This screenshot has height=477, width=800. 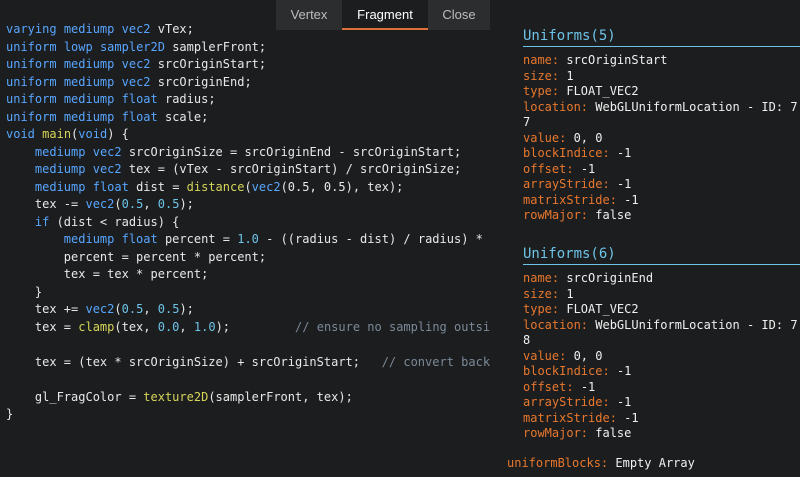 I want to click on uniform-header: Uniforms(6), so click(x=661, y=255).